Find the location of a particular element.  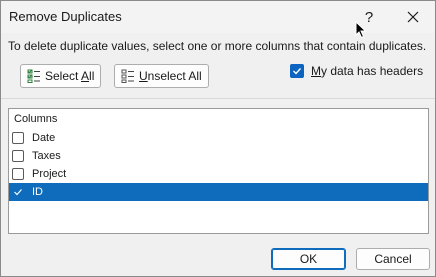

select-all-button: Select All is located at coordinates (60, 76).